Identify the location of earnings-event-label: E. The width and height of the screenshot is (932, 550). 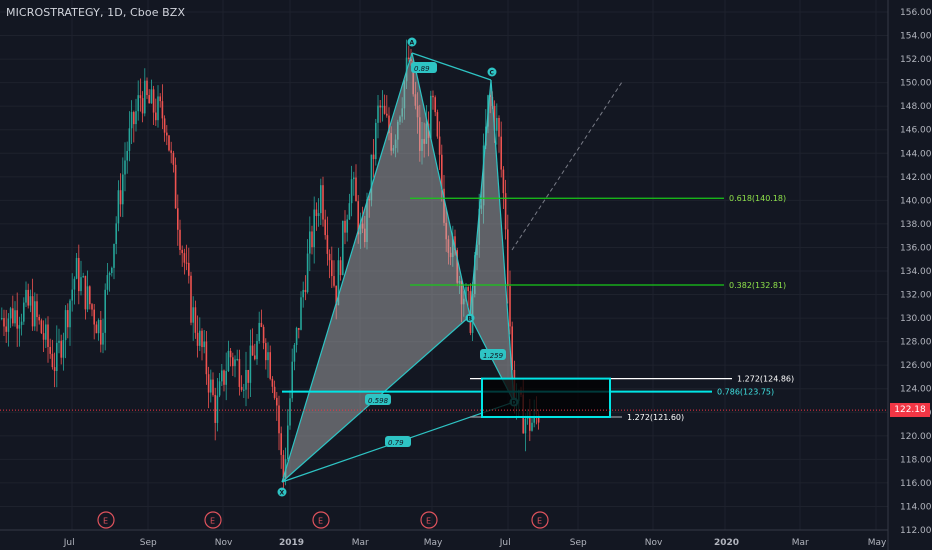
(539, 521).